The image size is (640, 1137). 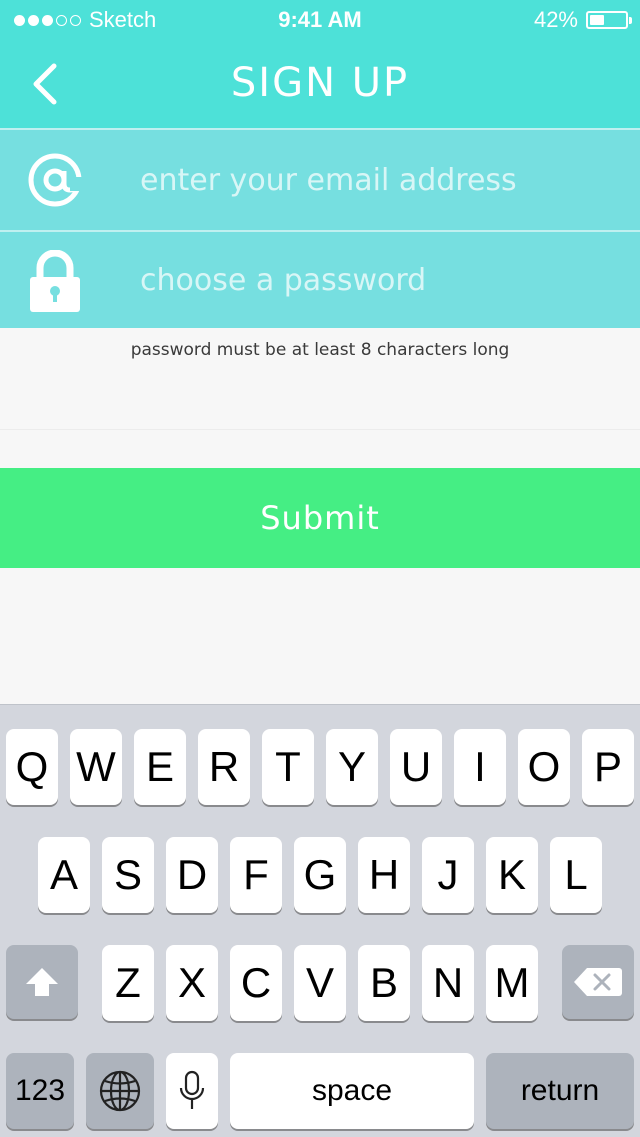 I want to click on key-u: U, so click(x=416, y=767).